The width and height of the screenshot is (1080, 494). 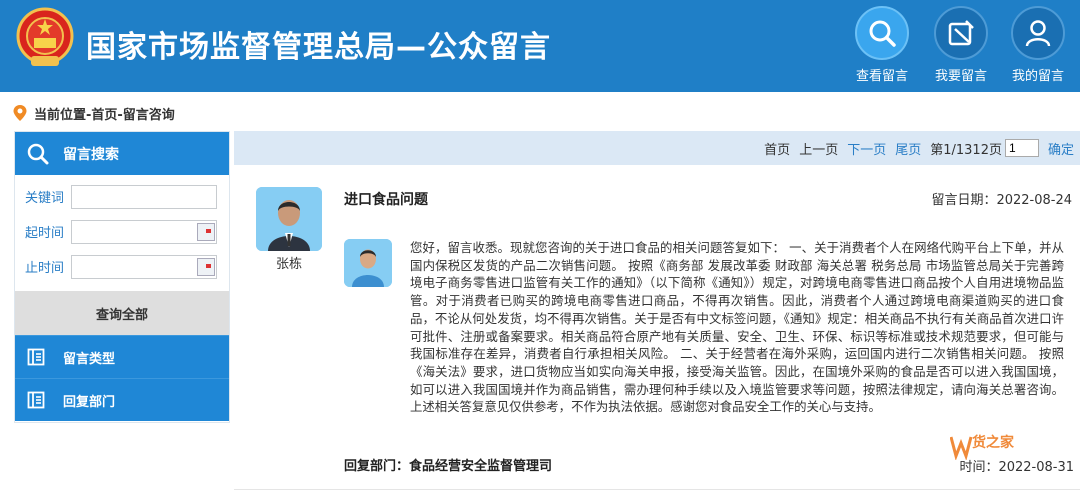 I want to click on reply-department: 回复部门：食品经营安全监督管理司, so click(x=448, y=464).